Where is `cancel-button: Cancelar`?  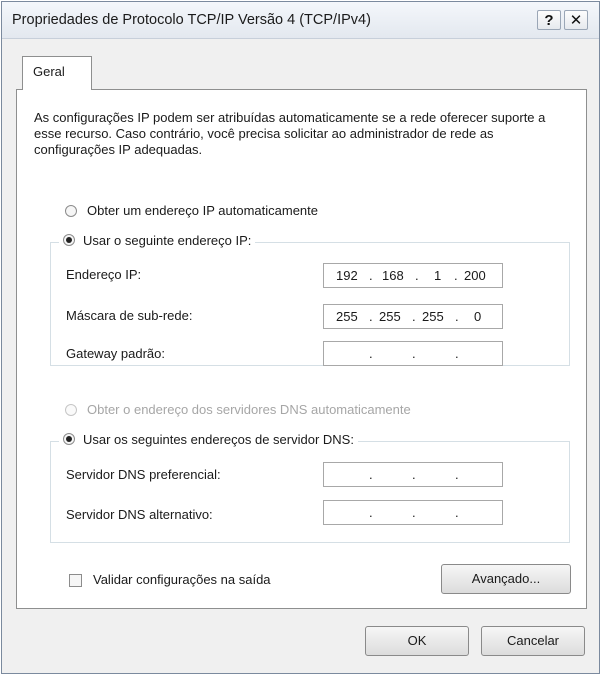 cancel-button: Cancelar is located at coordinates (533, 641).